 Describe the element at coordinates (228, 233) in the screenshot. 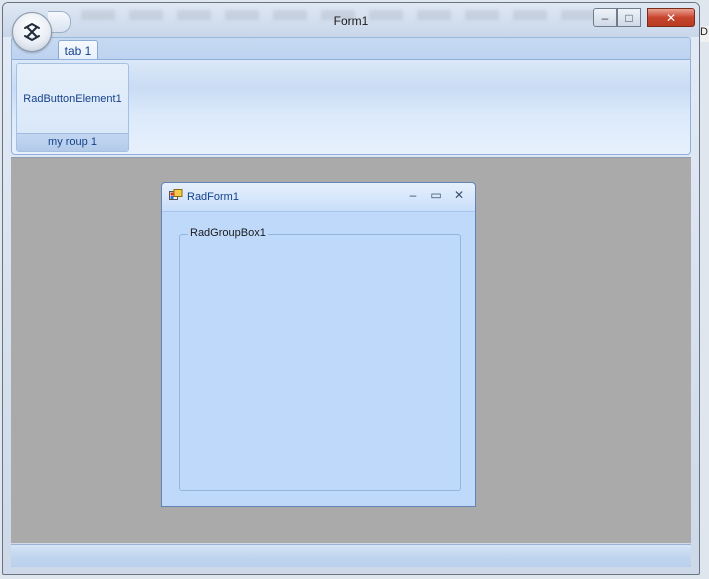

I see `group-box-label: RadGroupBox1` at that location.